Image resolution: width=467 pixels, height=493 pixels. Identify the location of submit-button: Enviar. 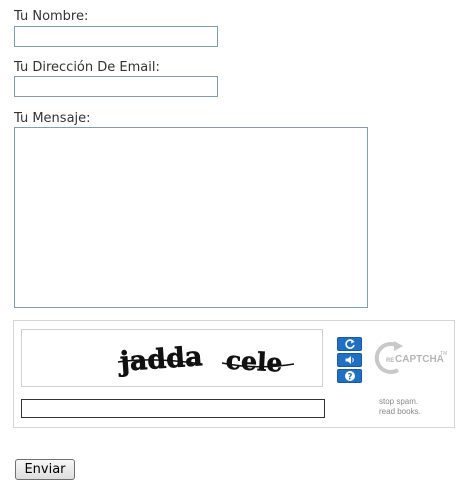
(45, 469).